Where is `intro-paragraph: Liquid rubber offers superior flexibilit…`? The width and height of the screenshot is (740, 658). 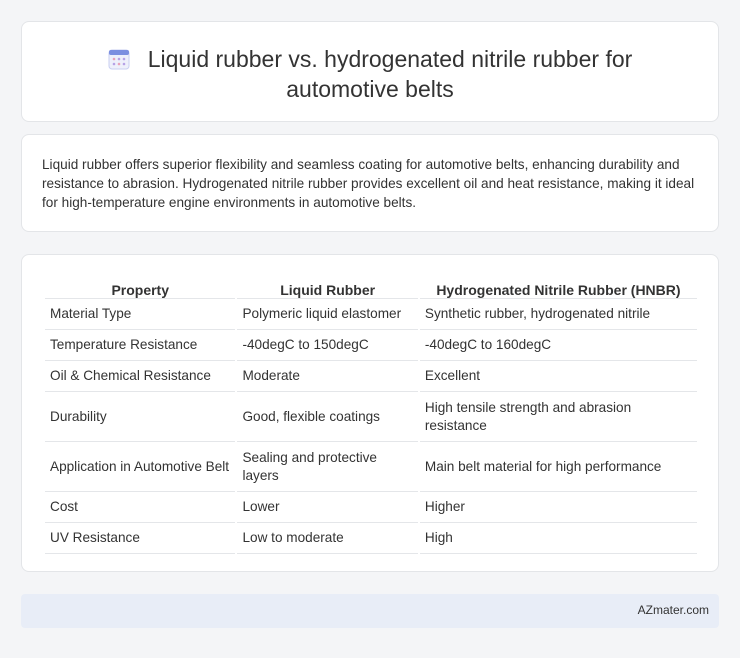 intro-paragraph: Liquid rubber offers superior flexibilit… is located at coordinates (368, 183).